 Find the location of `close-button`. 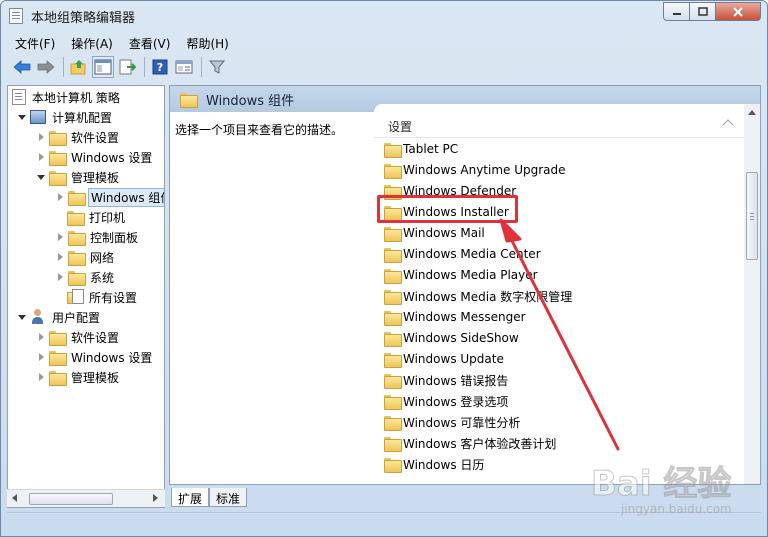

close-button is located at coordinates (738, 11).